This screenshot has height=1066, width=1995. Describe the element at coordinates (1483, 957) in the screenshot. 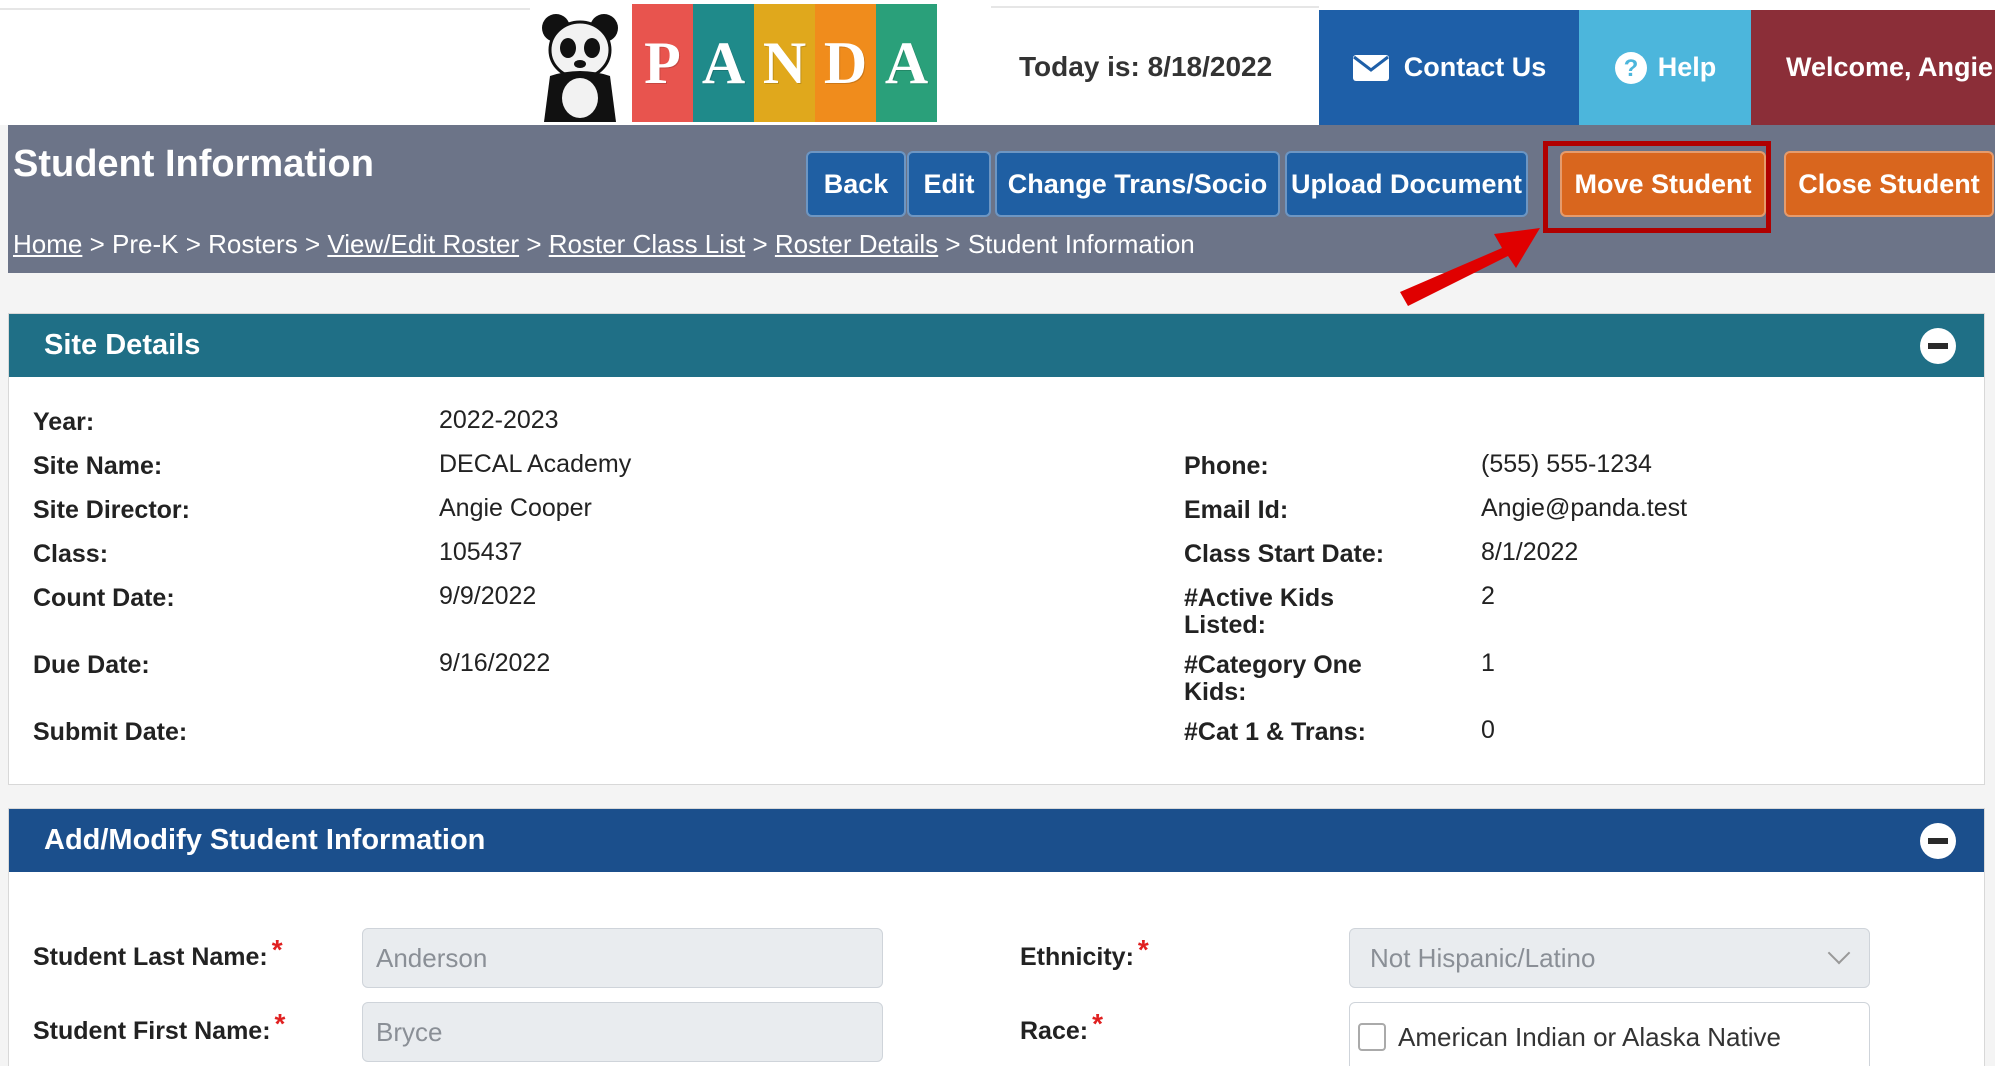

I see `ethnicity-value: Not Hispanic/Latino` at that location.